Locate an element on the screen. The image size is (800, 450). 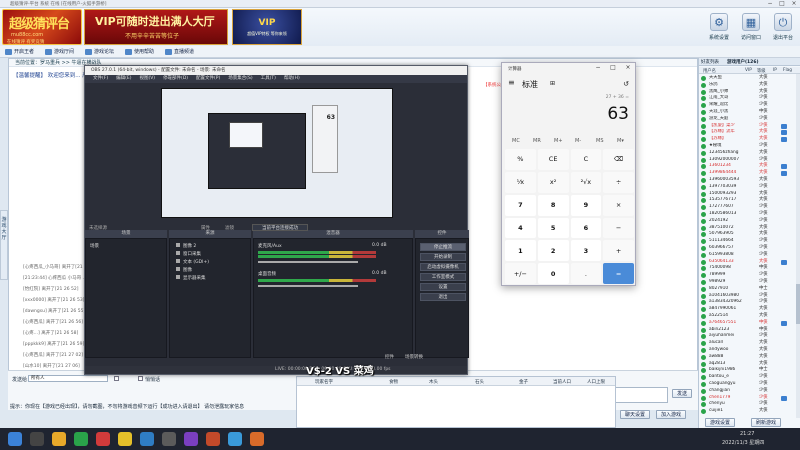
keep-on-top-icon: ⊞ is located at coordinates (552, 83).